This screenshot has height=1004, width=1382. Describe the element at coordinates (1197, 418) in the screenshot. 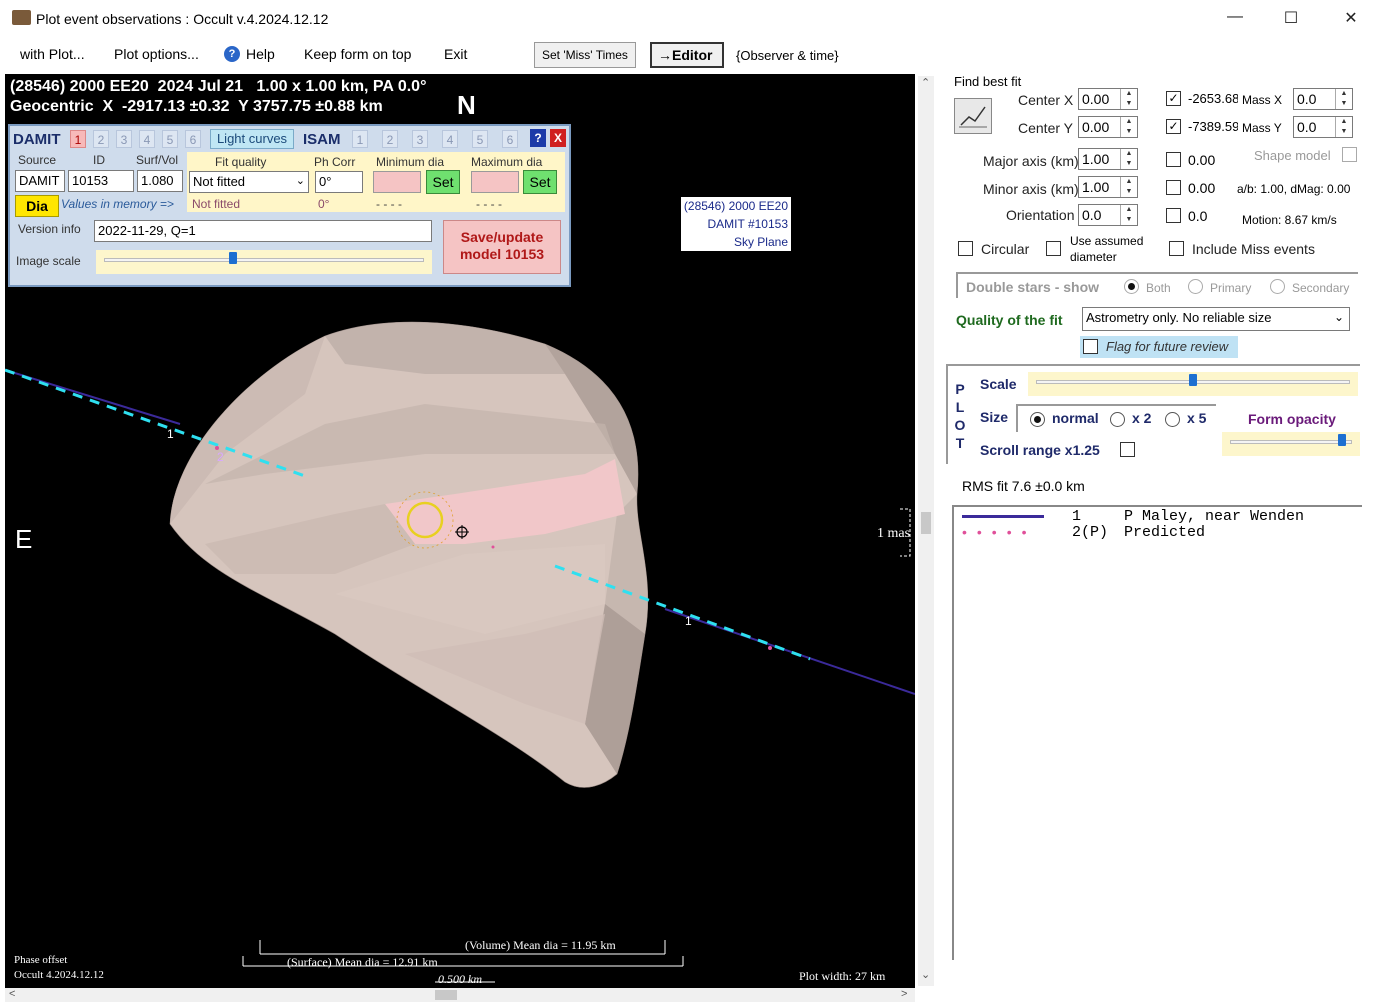

I see `size-x5-label: x 5` at that location.